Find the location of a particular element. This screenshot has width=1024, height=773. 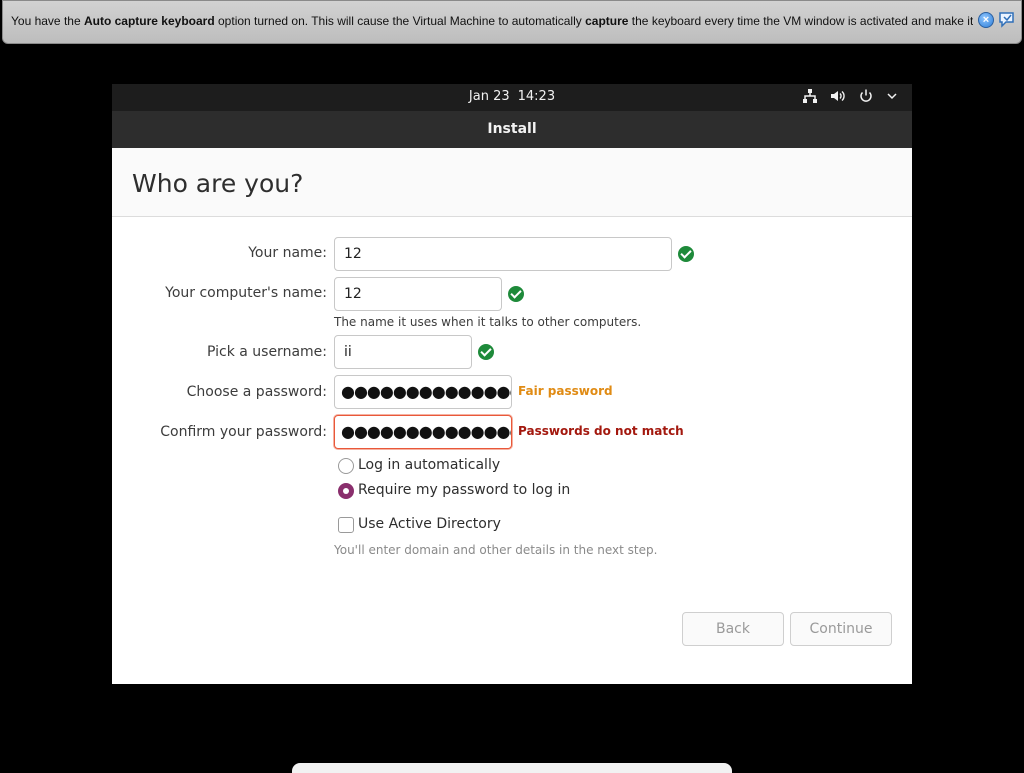

name-valid-check-icon is located at coordinates (686, 254).